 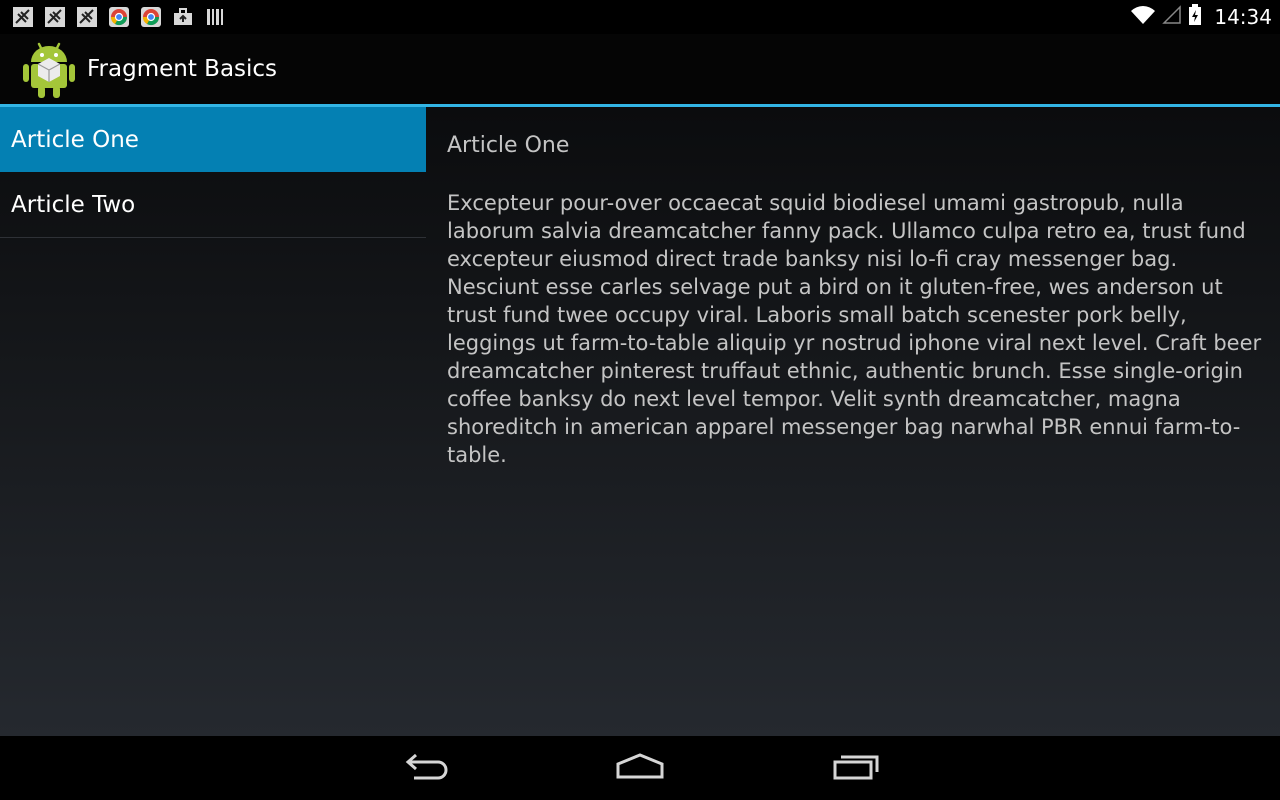 I want to click on article-title: Article One, so click(x=508, y=145).